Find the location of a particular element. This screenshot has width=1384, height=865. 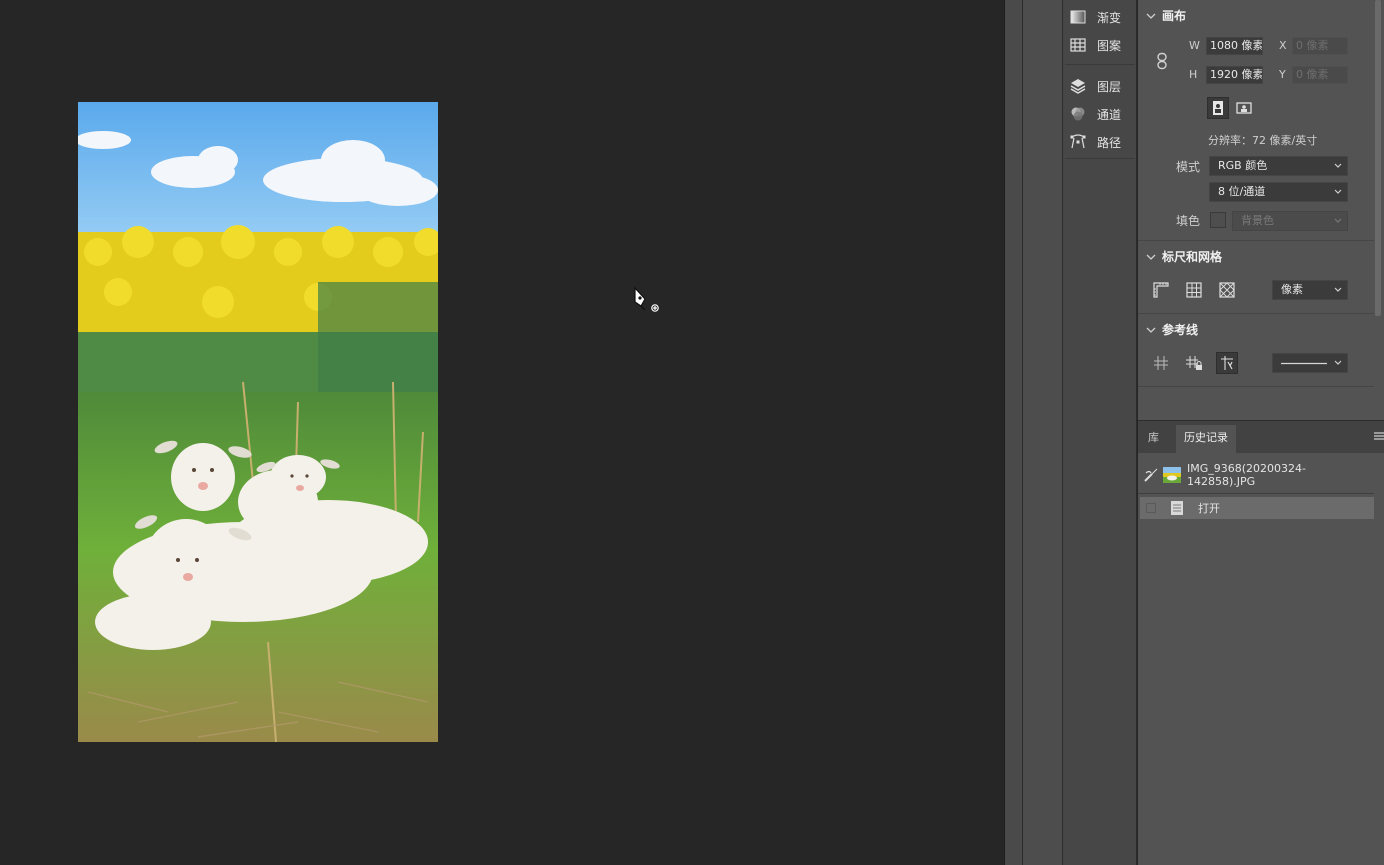

layers-icon is located at coordinates (1078, 86).